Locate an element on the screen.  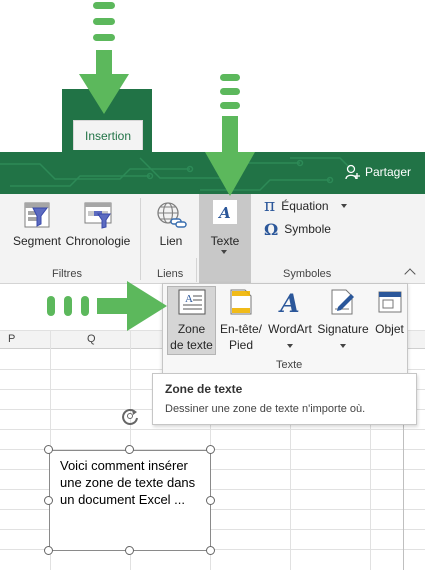
share-label: Partager is located at coordinates (387, 172).